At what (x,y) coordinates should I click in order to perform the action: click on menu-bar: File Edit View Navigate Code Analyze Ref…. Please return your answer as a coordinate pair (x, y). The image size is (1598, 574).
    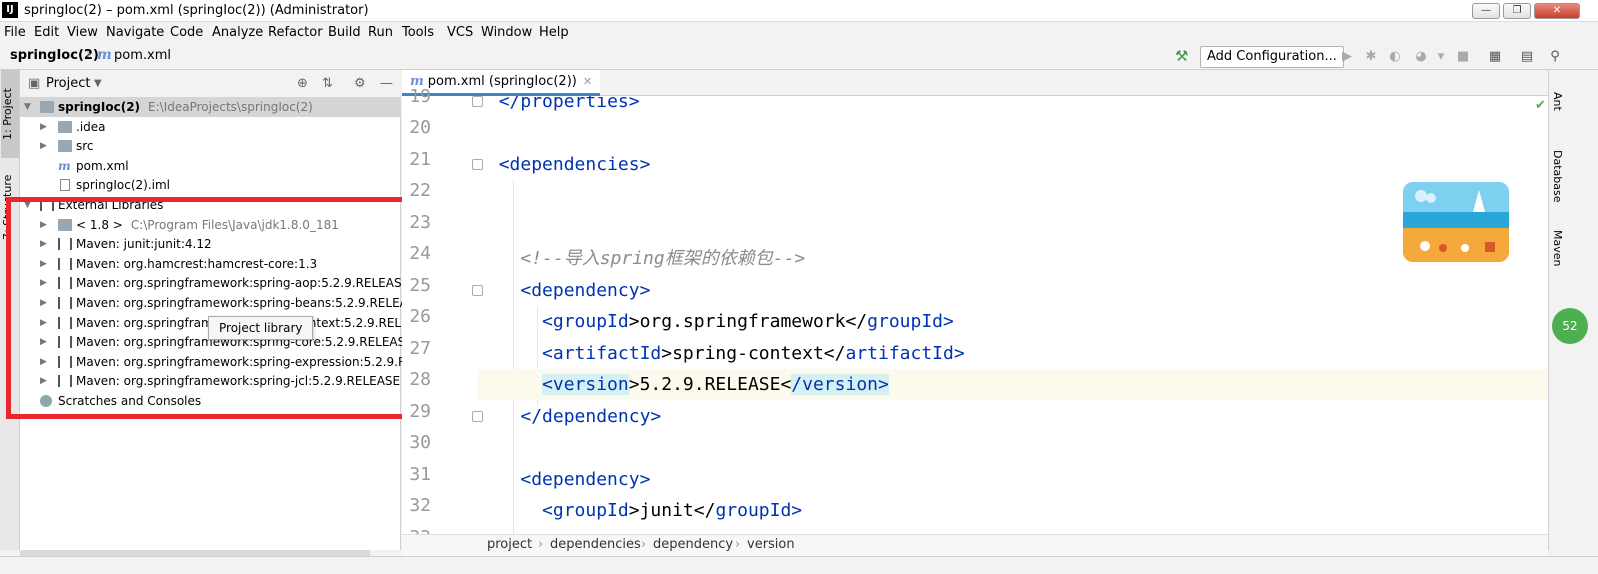
    Looking at the image, I should click on (799, 33).